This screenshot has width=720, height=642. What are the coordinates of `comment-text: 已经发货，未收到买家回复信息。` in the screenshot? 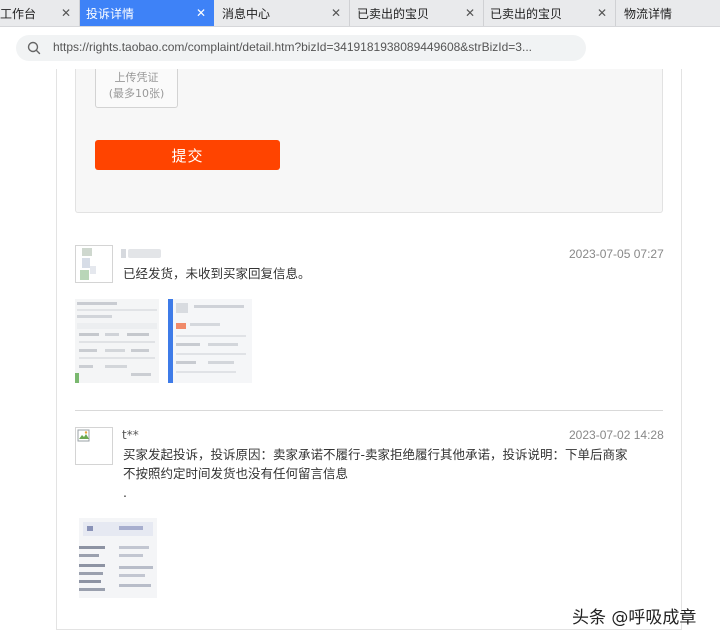 It's located at (217, 273).